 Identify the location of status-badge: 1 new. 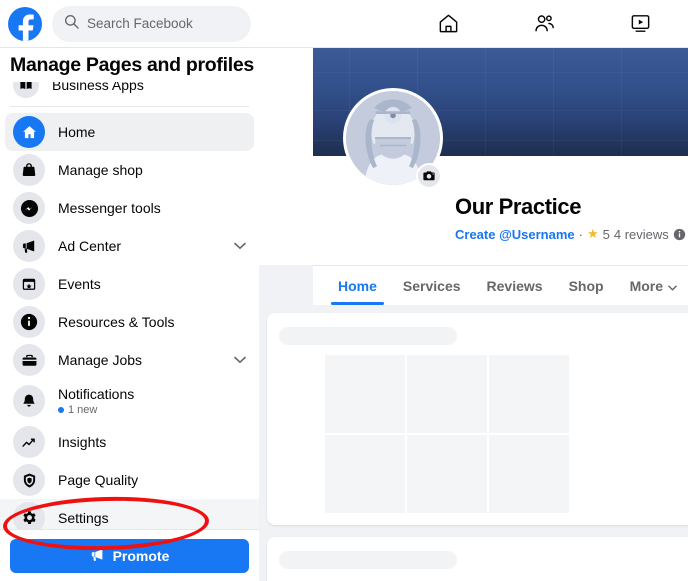
(83, 410).